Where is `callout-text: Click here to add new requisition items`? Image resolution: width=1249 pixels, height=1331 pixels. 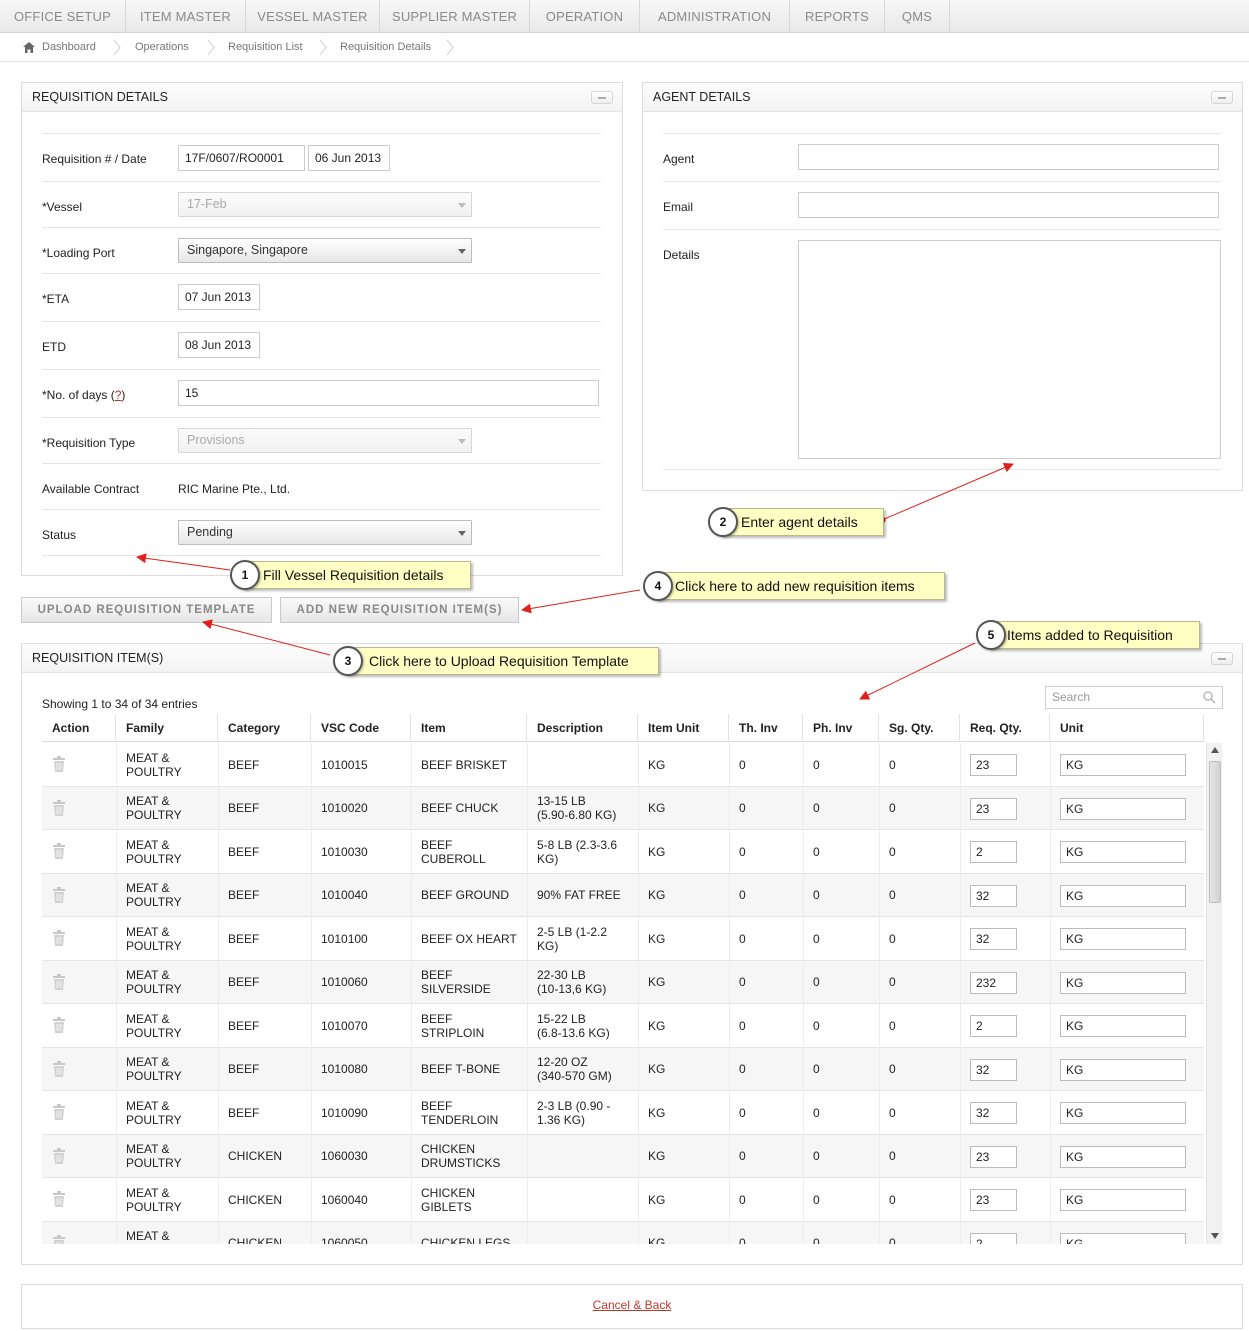 callout-text: Click here to add new requisition items is located at coordinates (795, 586).